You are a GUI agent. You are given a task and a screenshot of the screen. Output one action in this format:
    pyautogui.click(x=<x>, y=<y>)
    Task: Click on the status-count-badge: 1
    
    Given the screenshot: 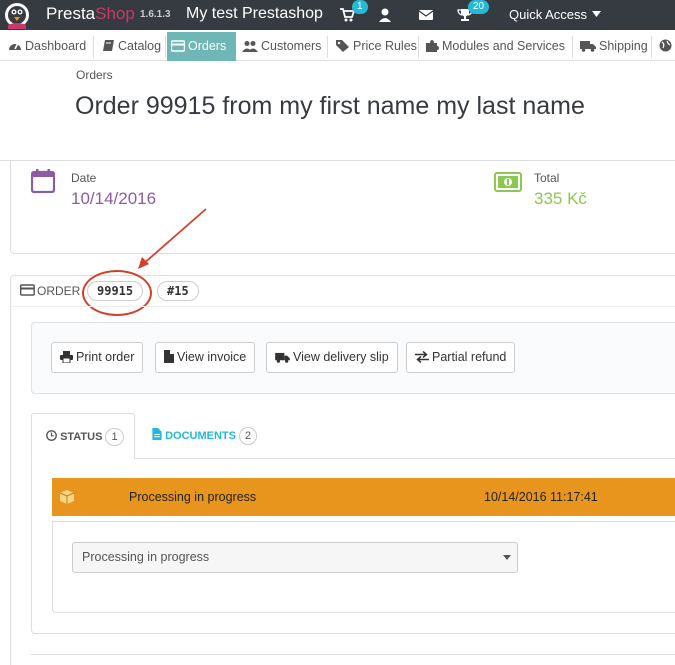 What is the action you would take?
    pyautogui.click(x=114, y=437)
    